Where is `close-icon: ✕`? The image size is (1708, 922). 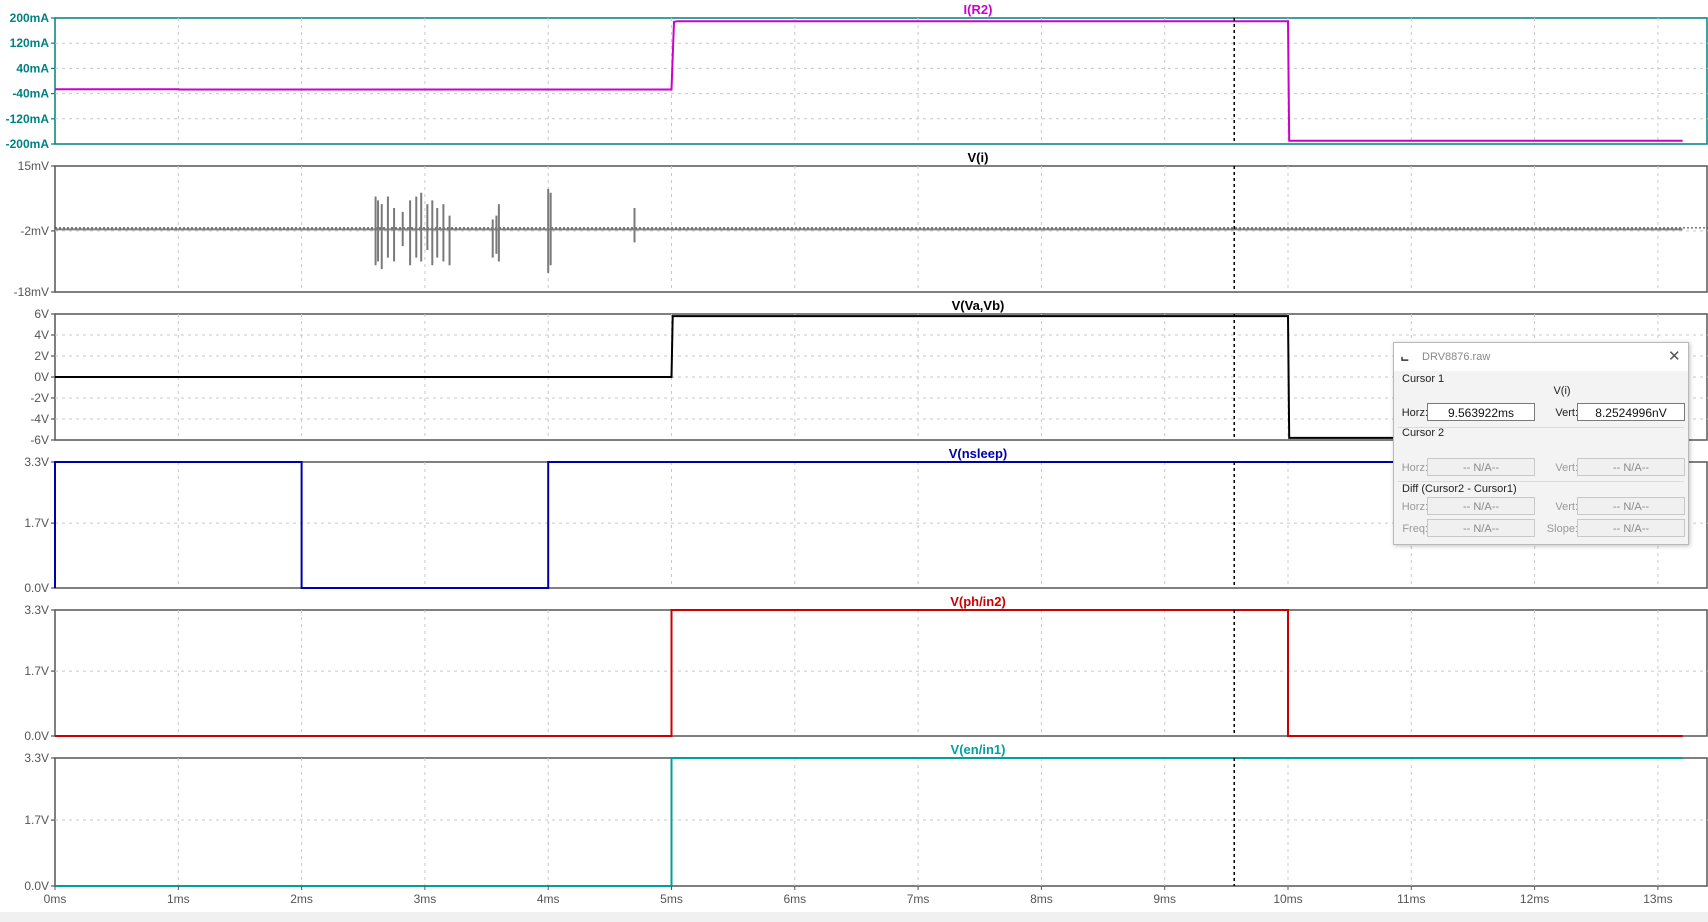
close-icon: ✕ is located at coordinates (1674, 356).